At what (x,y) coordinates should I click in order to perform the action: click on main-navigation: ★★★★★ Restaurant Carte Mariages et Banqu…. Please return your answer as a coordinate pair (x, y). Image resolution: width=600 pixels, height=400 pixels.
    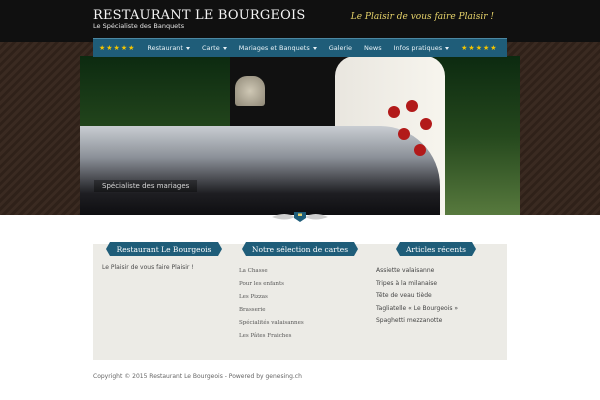
    Looking at the image, I should click on (300, 47).